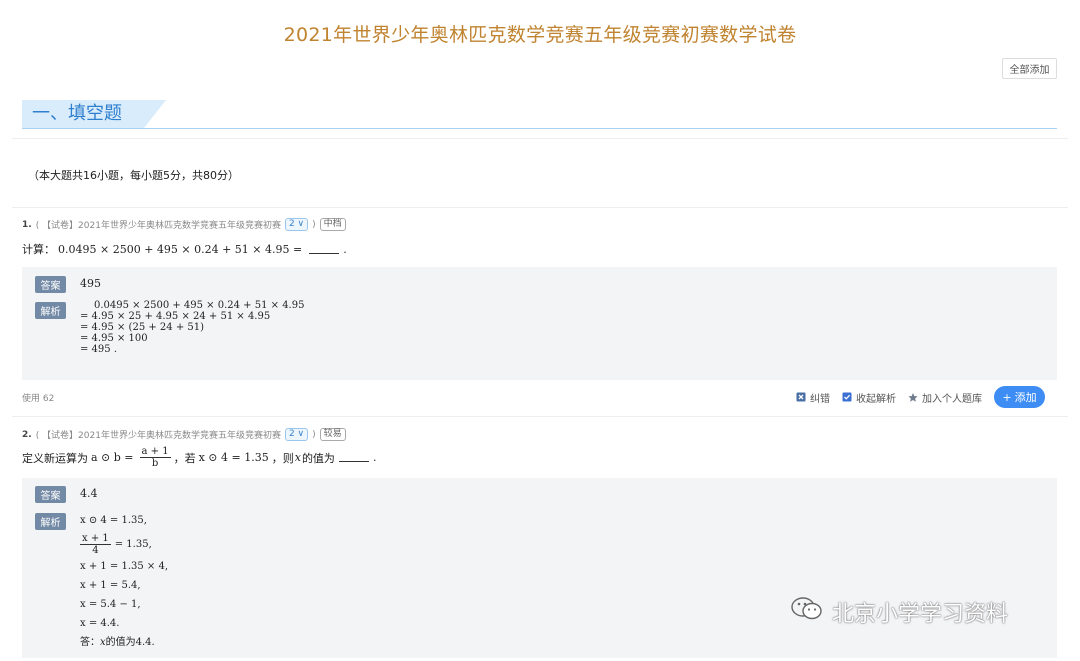  Describe the element at coordinates (282, 458) in the screenshot. I see `question-text-mid2: ，则` at that location.